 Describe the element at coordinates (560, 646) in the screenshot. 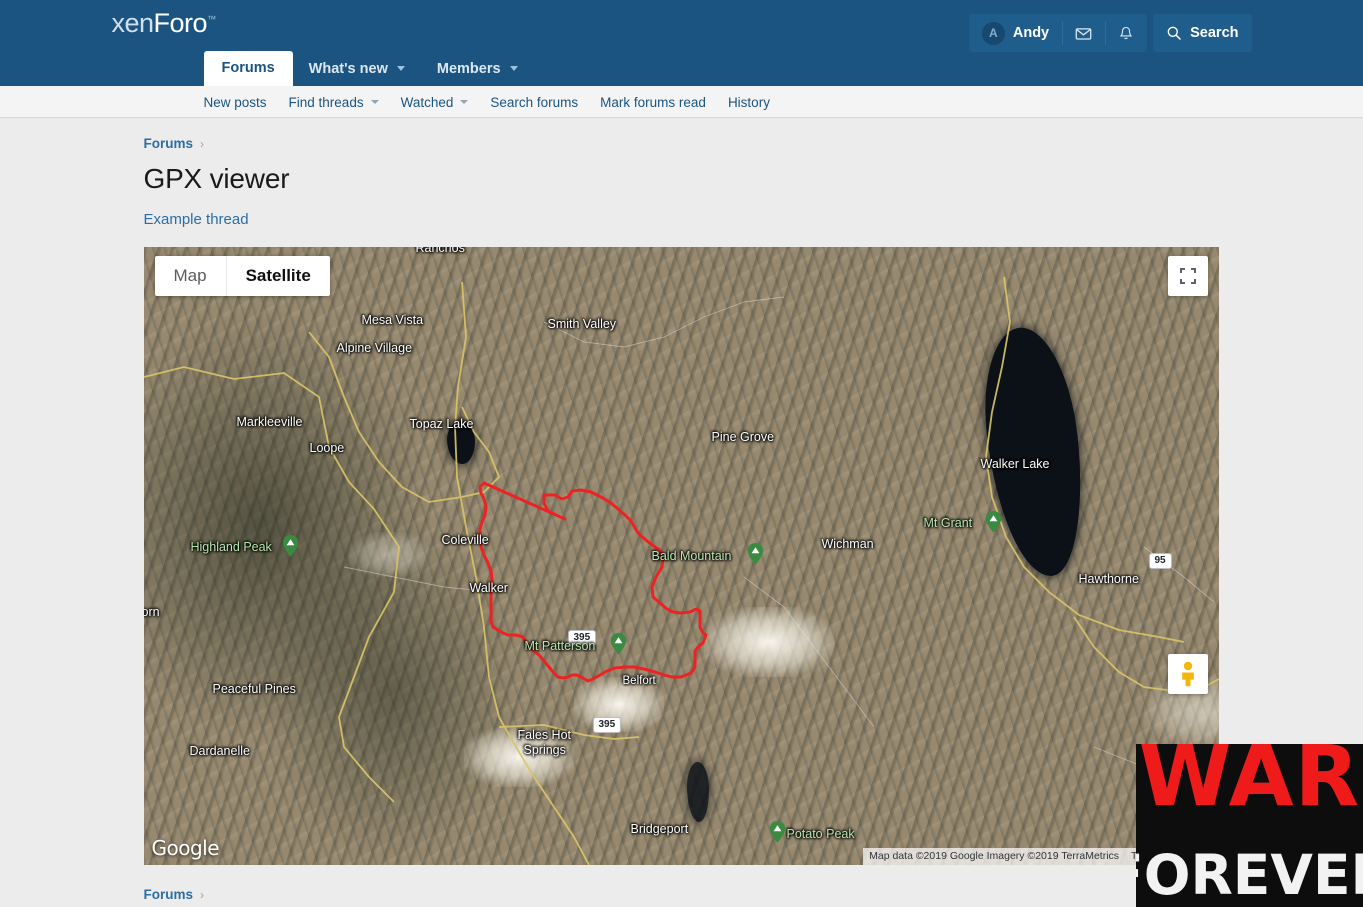

I see `map-label-mt-patterson: Mt Patterson` at that location.